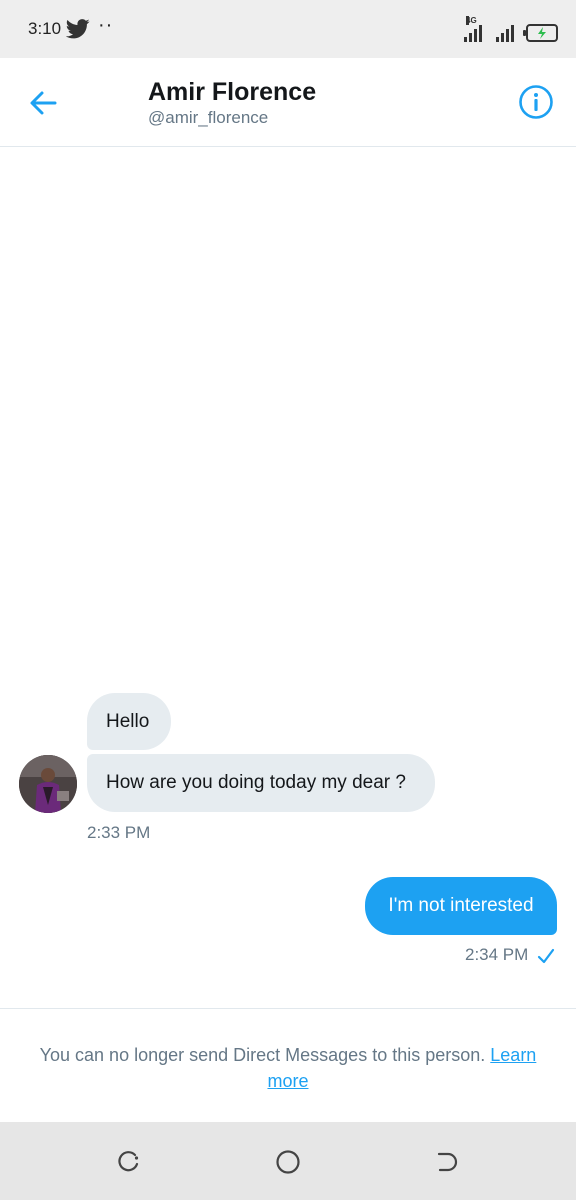 The height and width of the screenshot is (1200, 576). I want to click on notification-dots-icon: ··, so click(106, 25).